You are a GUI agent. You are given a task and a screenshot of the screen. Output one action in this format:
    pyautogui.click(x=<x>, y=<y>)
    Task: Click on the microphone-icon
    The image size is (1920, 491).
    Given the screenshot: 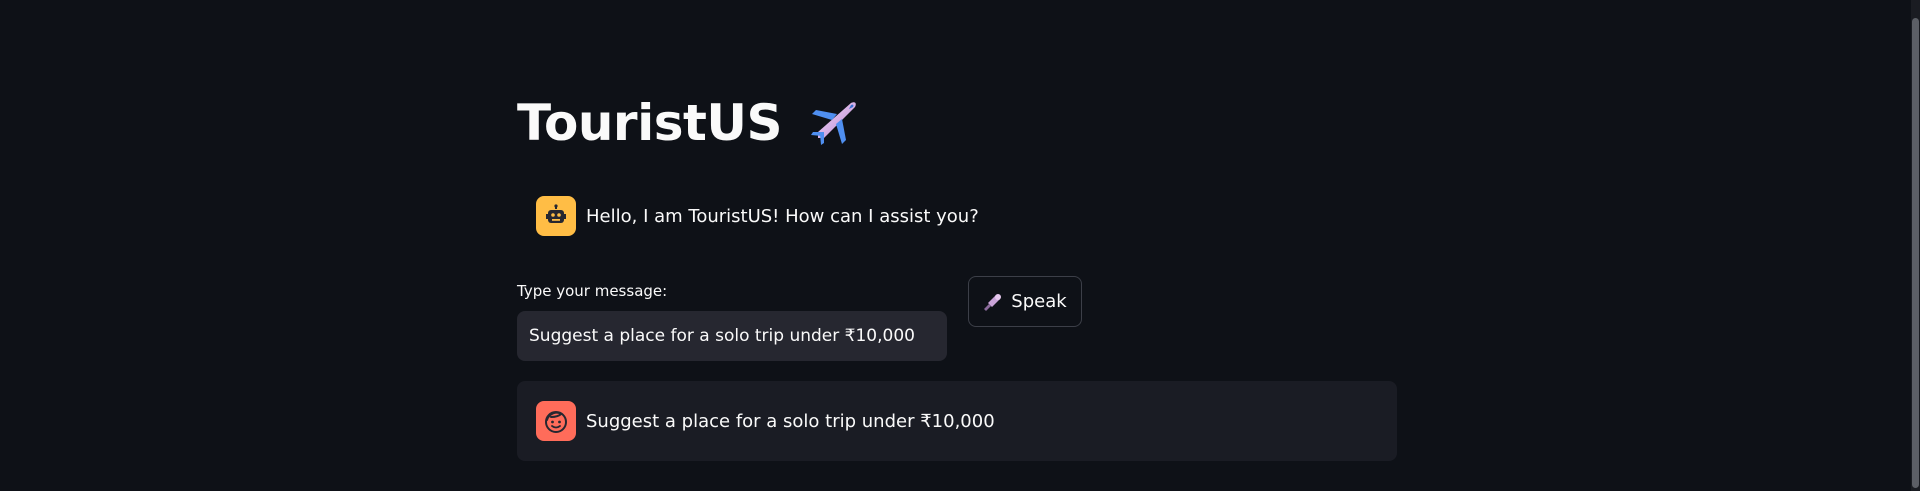 What is the action you would take?
    pyautogui.click(x=993, y=302)
    